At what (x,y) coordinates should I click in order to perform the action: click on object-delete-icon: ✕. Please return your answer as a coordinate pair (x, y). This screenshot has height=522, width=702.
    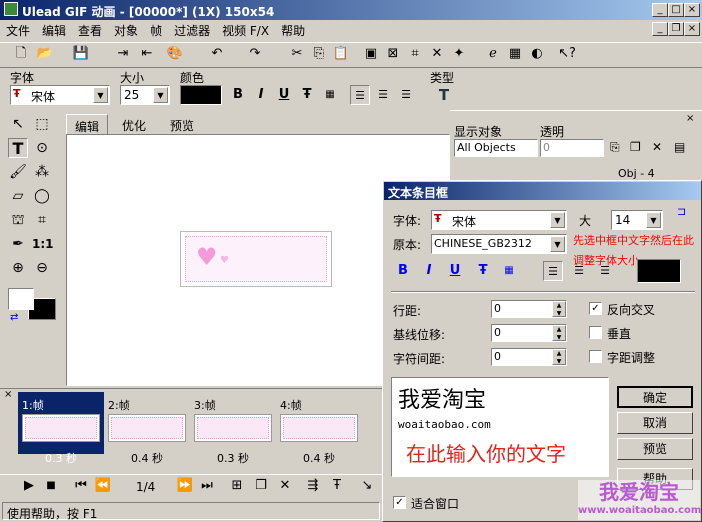
    Looking at the image, I should click on (657, 147).